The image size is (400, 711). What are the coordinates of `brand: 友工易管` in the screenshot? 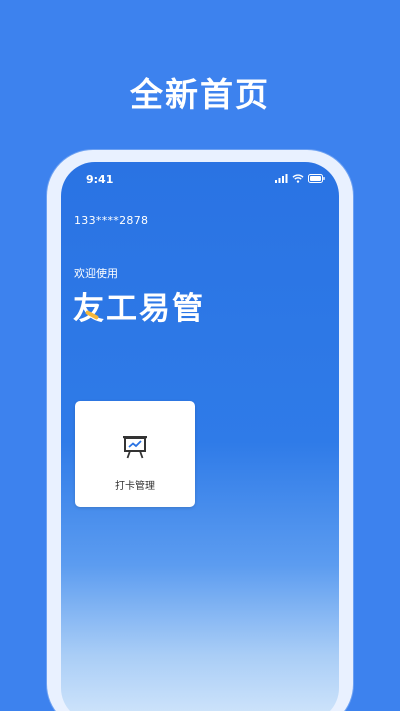 It's located at (139, 305).